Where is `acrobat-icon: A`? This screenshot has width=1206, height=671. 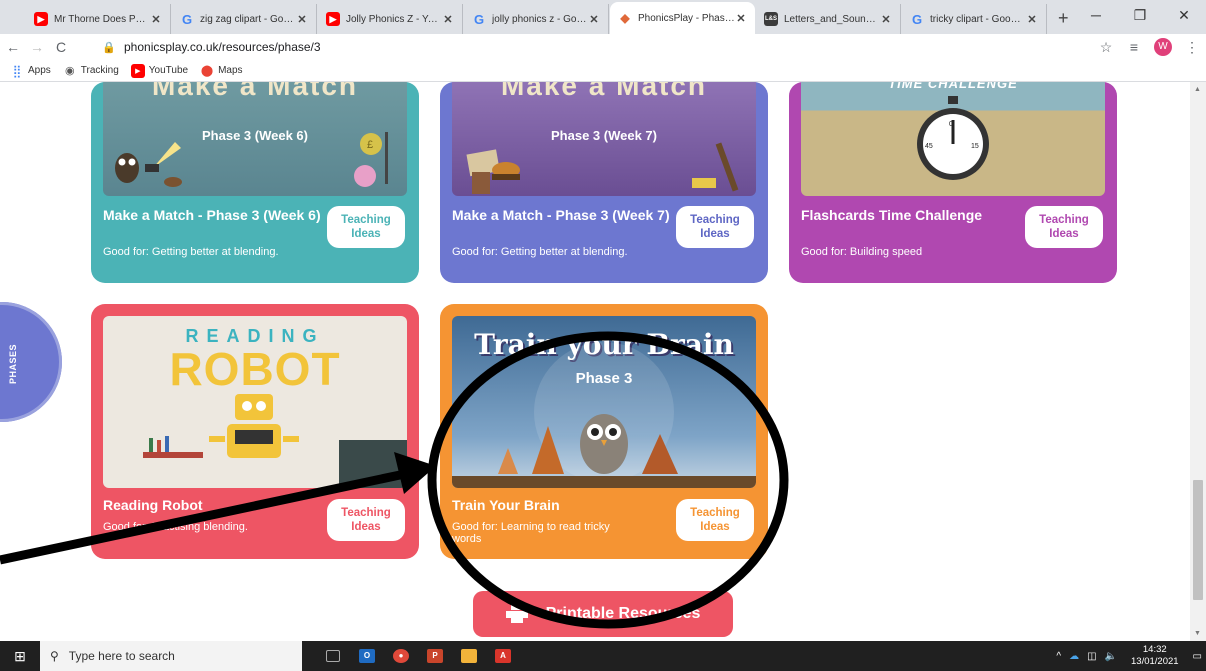 acrobat-icon: A is located at coordinates (503, 656).